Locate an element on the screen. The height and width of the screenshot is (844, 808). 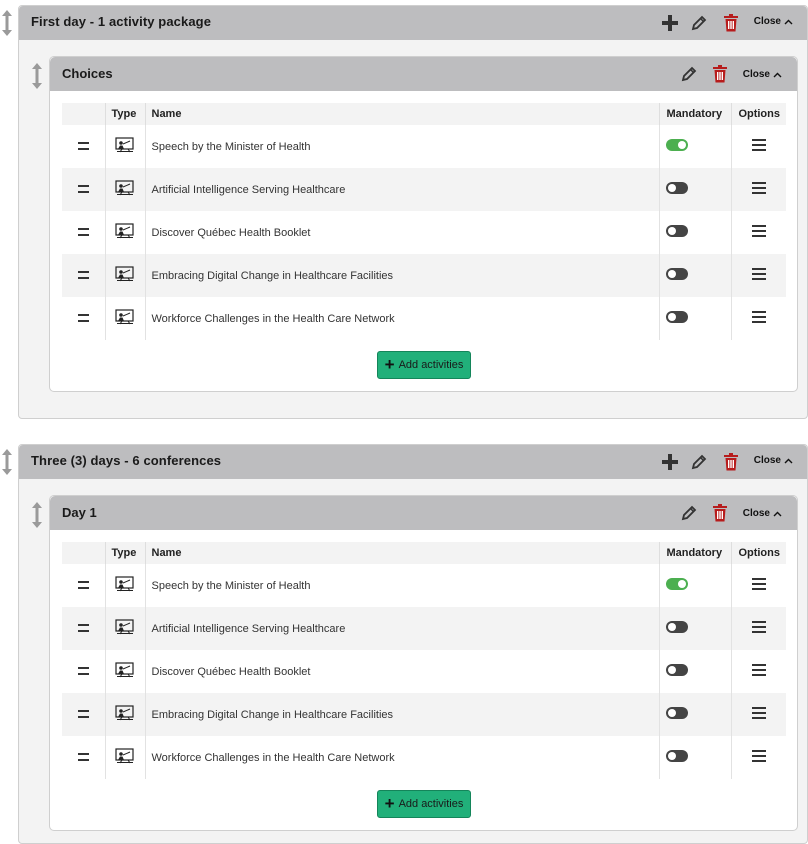
table-row: Speech by the Minister of Health is located at coordinates (424, 146).